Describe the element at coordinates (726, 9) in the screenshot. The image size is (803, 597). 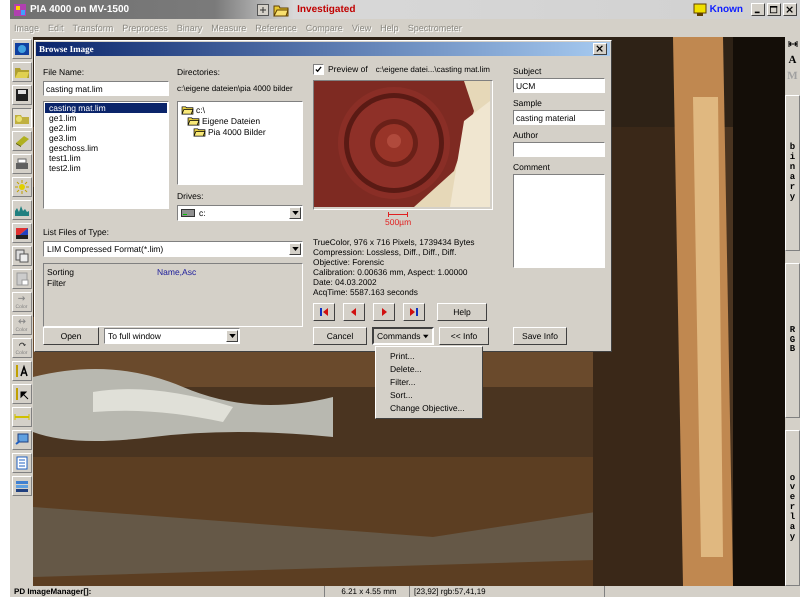
I see `user-status: Known` at that location.